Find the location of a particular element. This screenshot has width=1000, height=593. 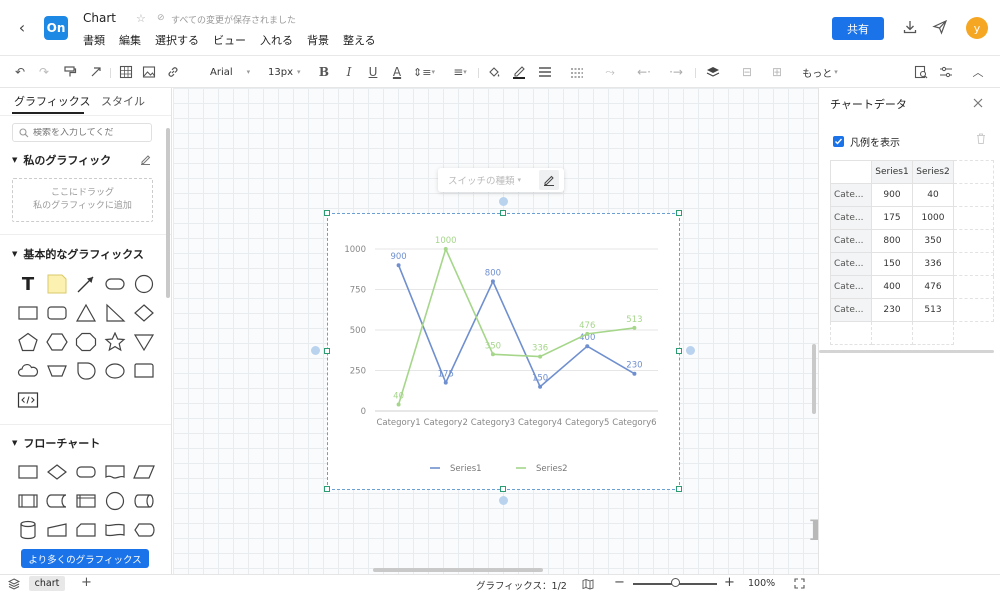

graphics-search is located at coordinates (82, 132).